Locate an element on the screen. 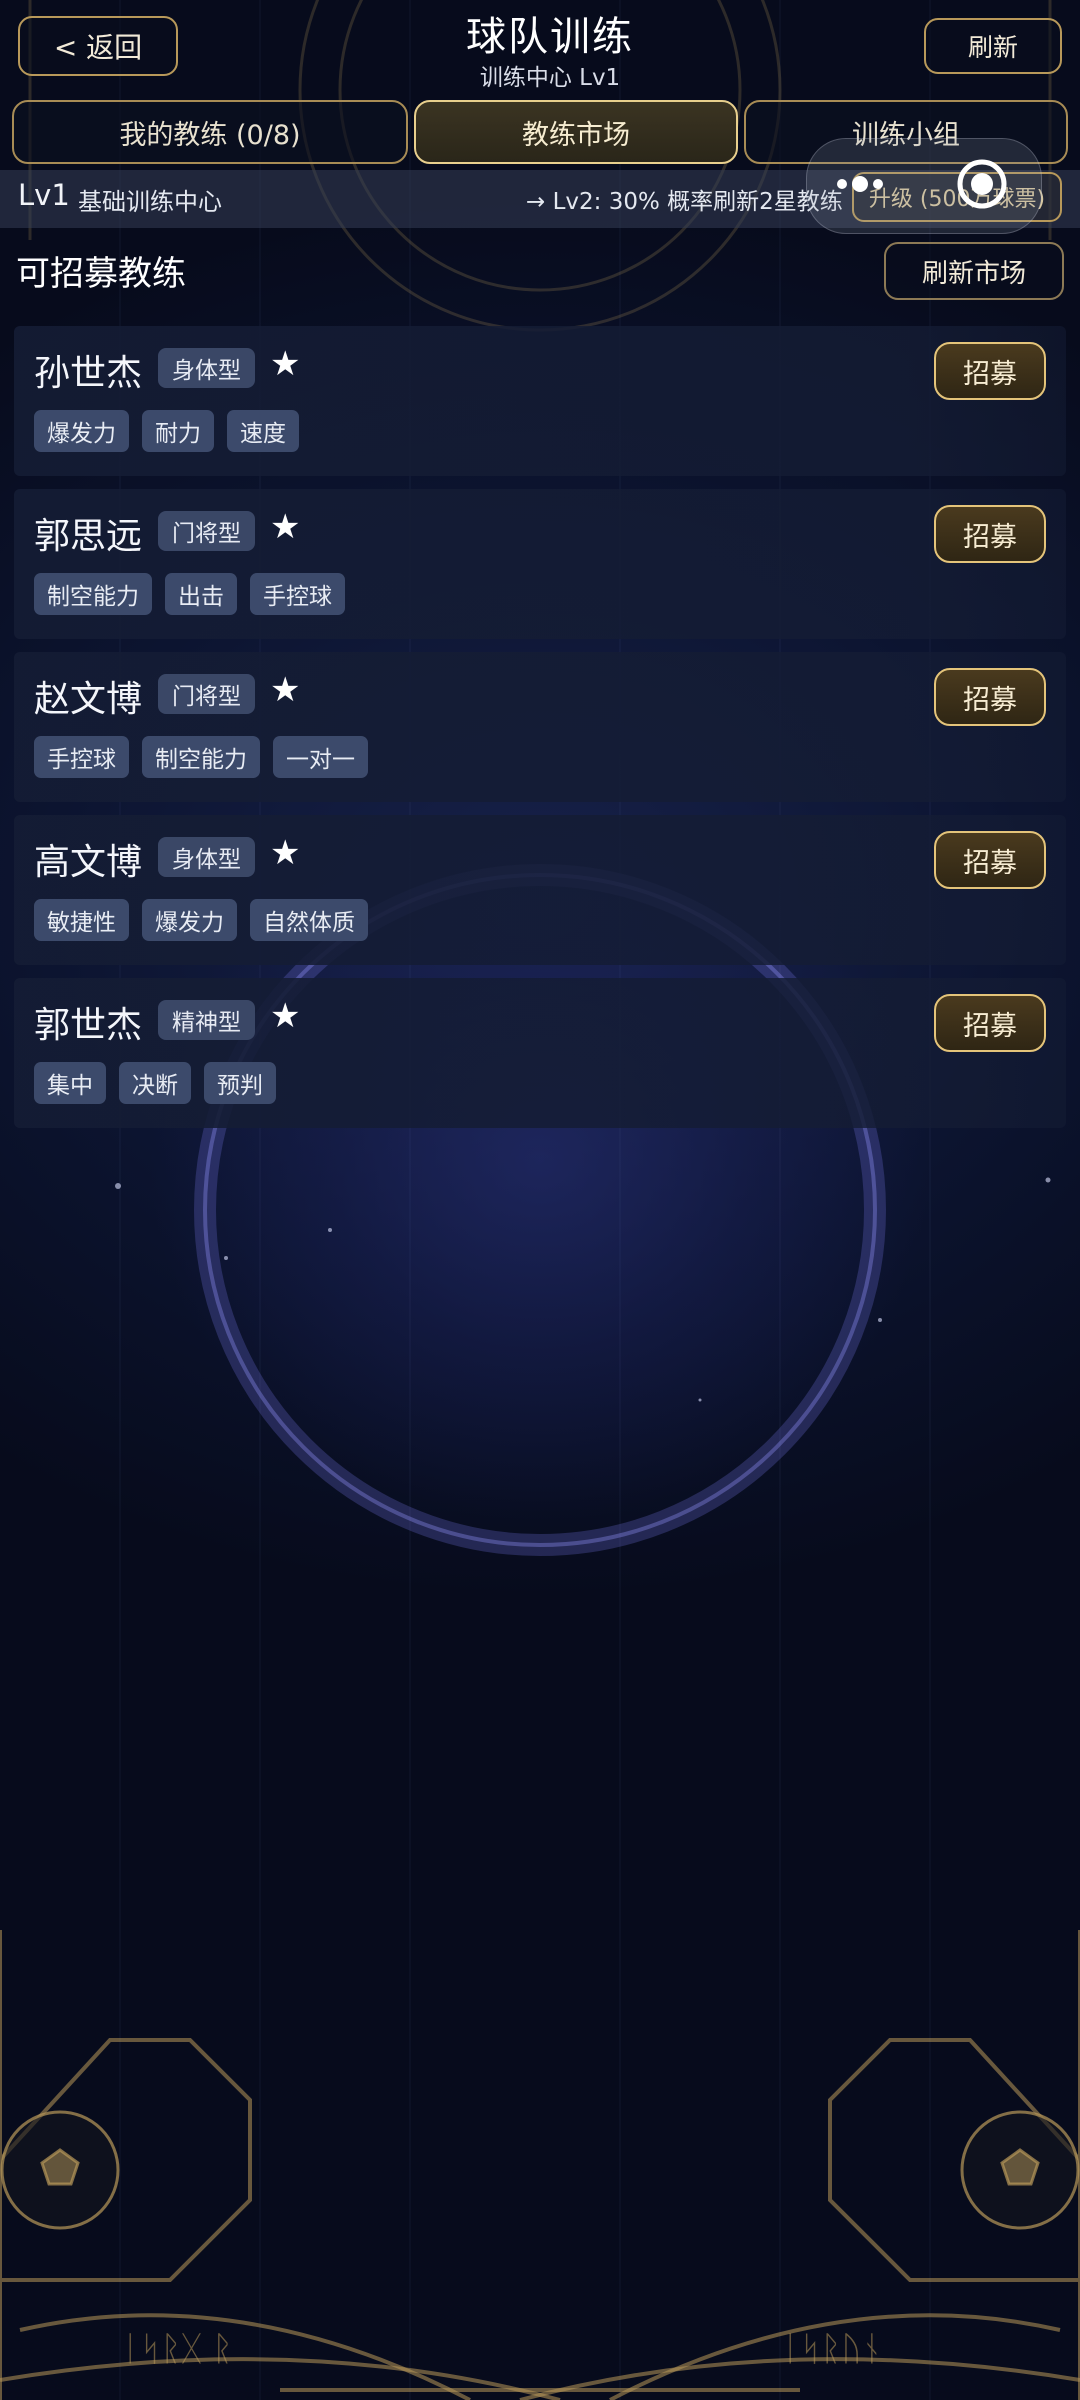 This screenshot has height=2400, width=1080. coach-skill-tags: 手控球 制空能力 一对一 is located at coordinates (201, 757).